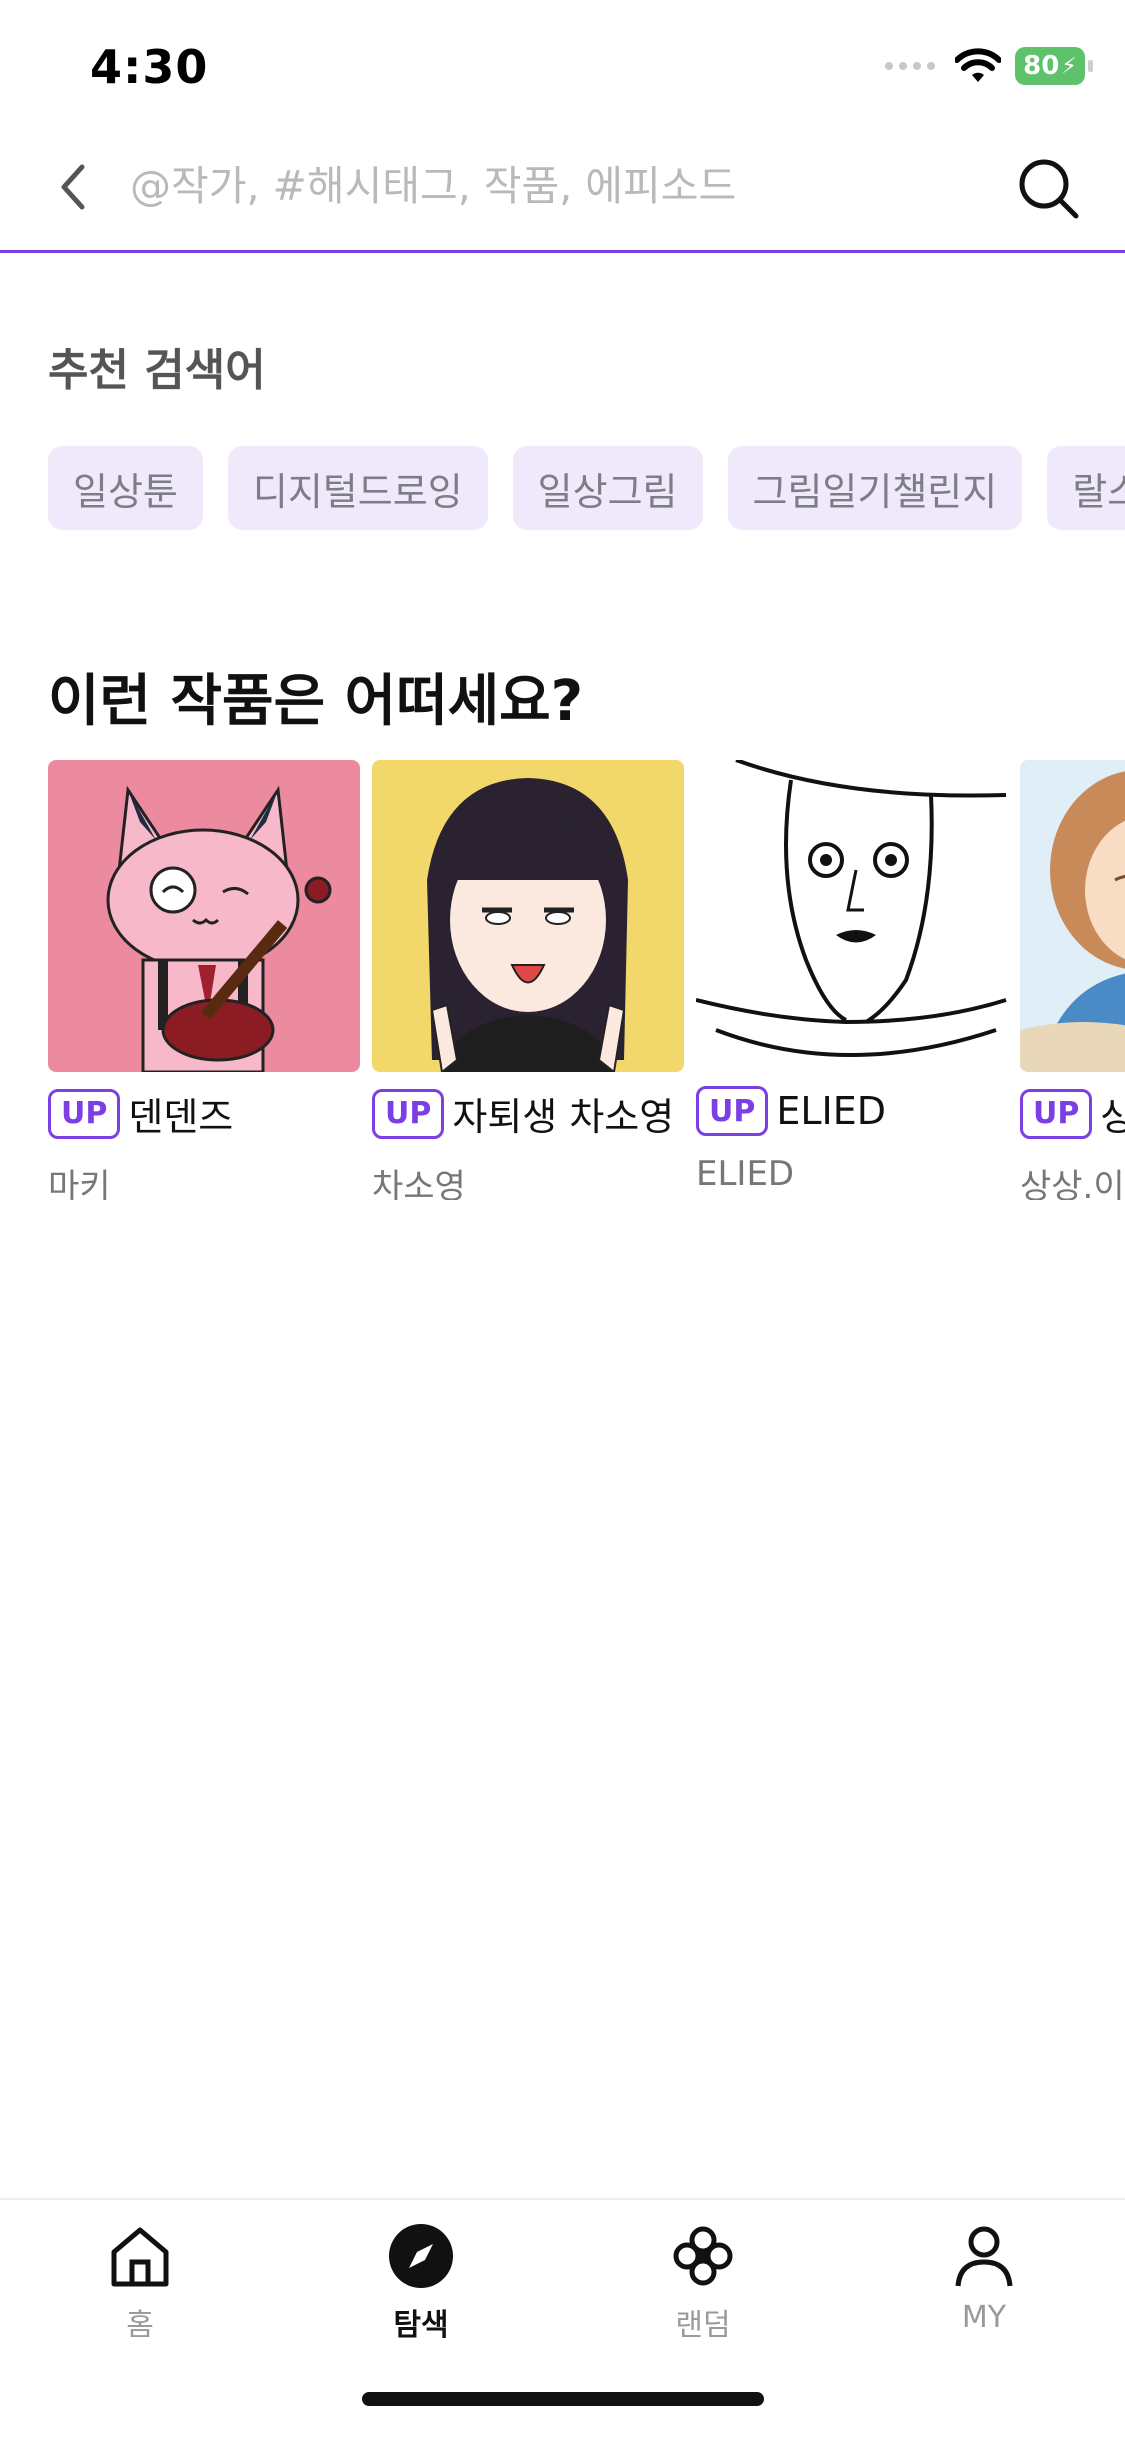  I want to click on work-author: 상상.이상, so click(1072, 1179).